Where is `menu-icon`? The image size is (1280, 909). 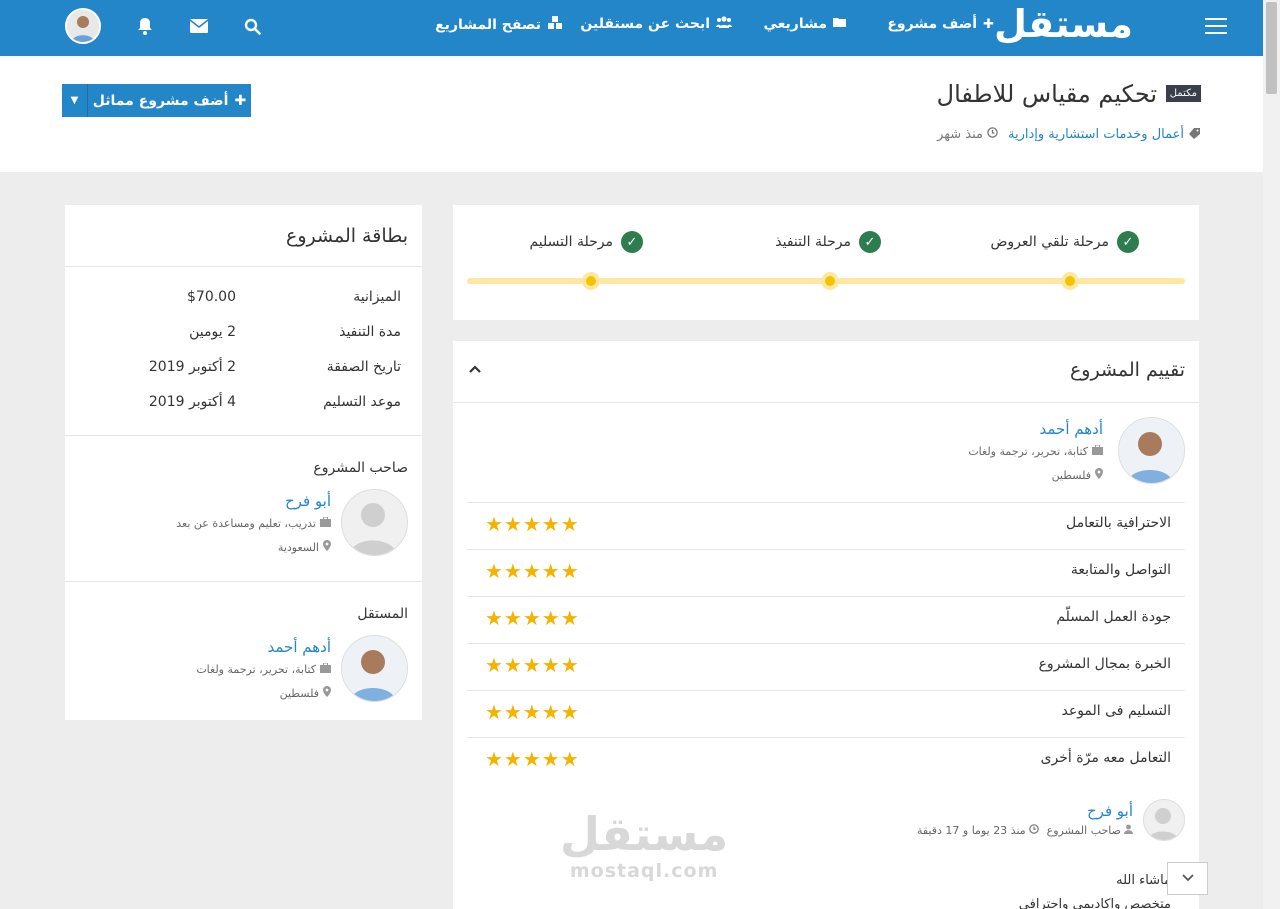 menu-icon is located at coordinates (1216, 26).